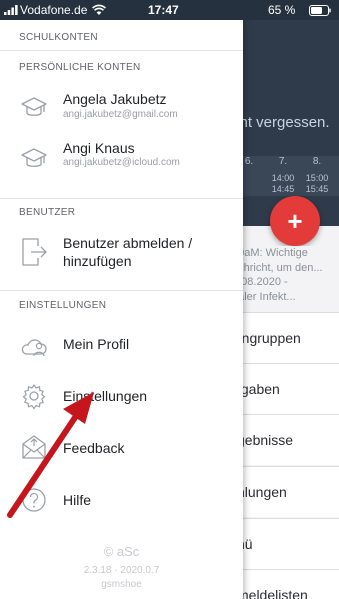 The height and width of the screenshot is (599, 339). What do you see at coordinates (285, 388) in the screenshot?
I see `menu-row: fgaben` at bounding box center [285, 388].